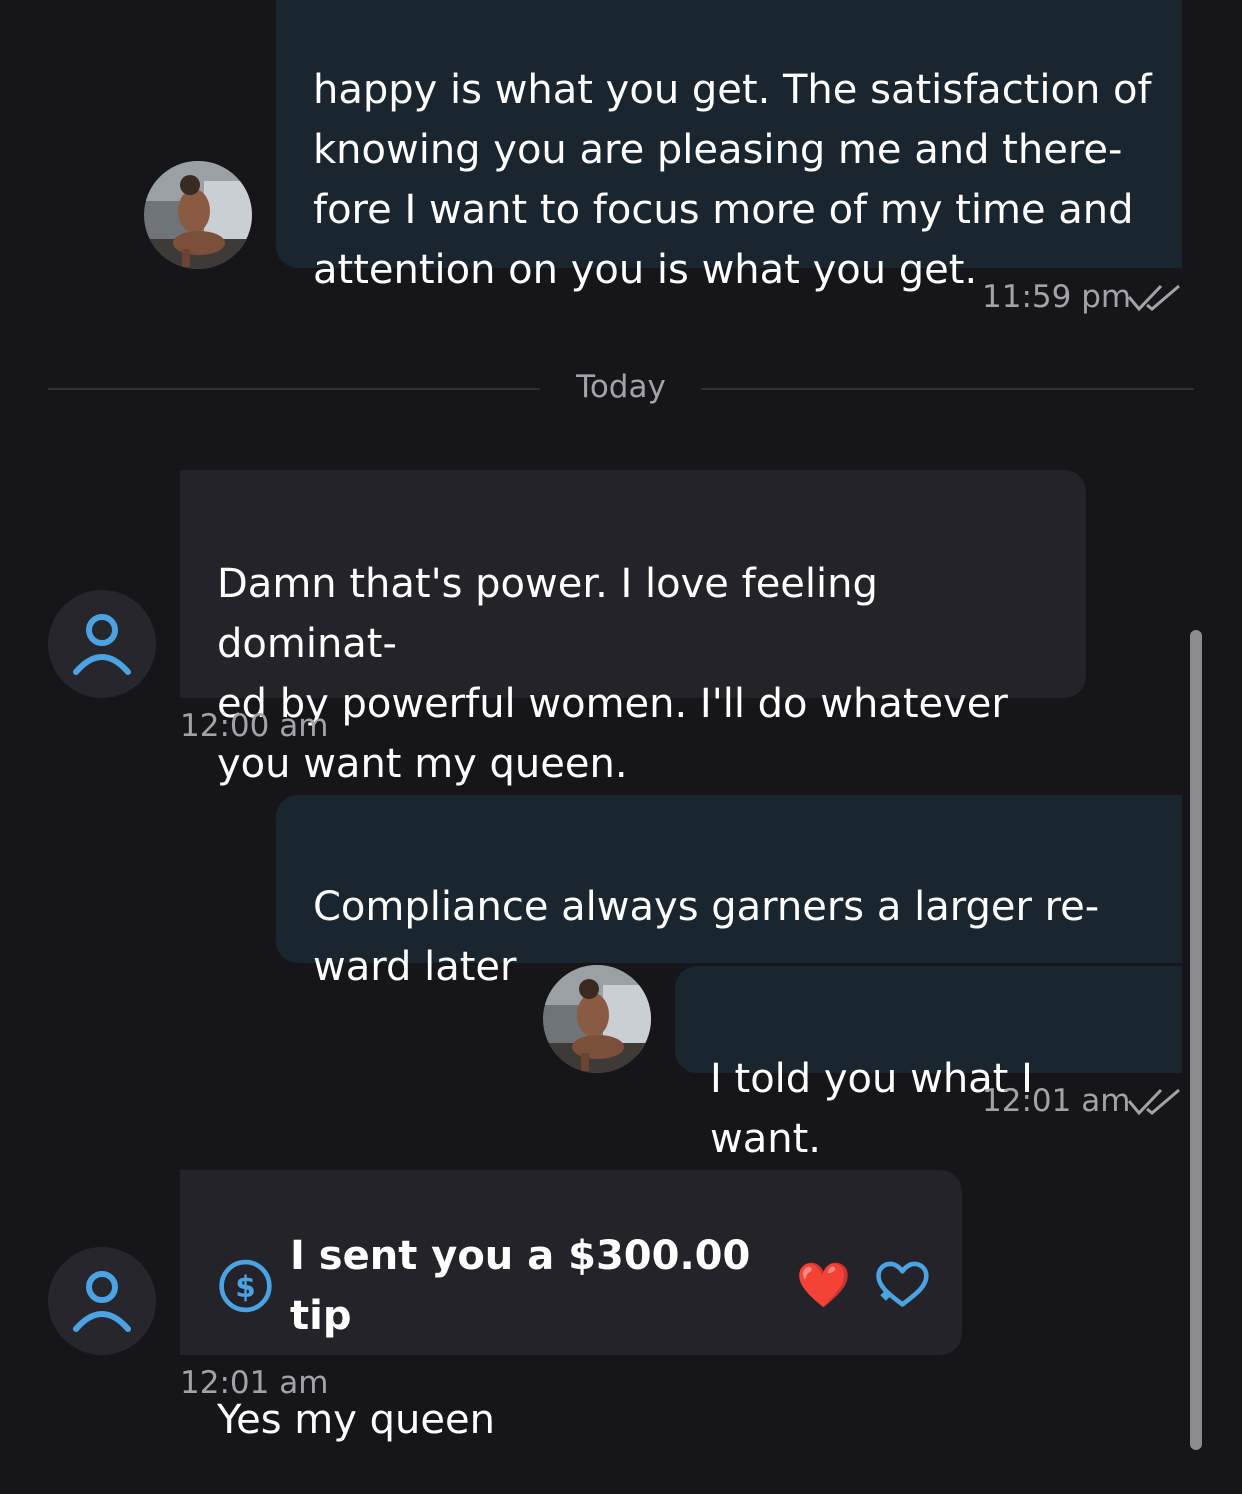  I want to click on heart-reaction-icon, so click(902, 1286).